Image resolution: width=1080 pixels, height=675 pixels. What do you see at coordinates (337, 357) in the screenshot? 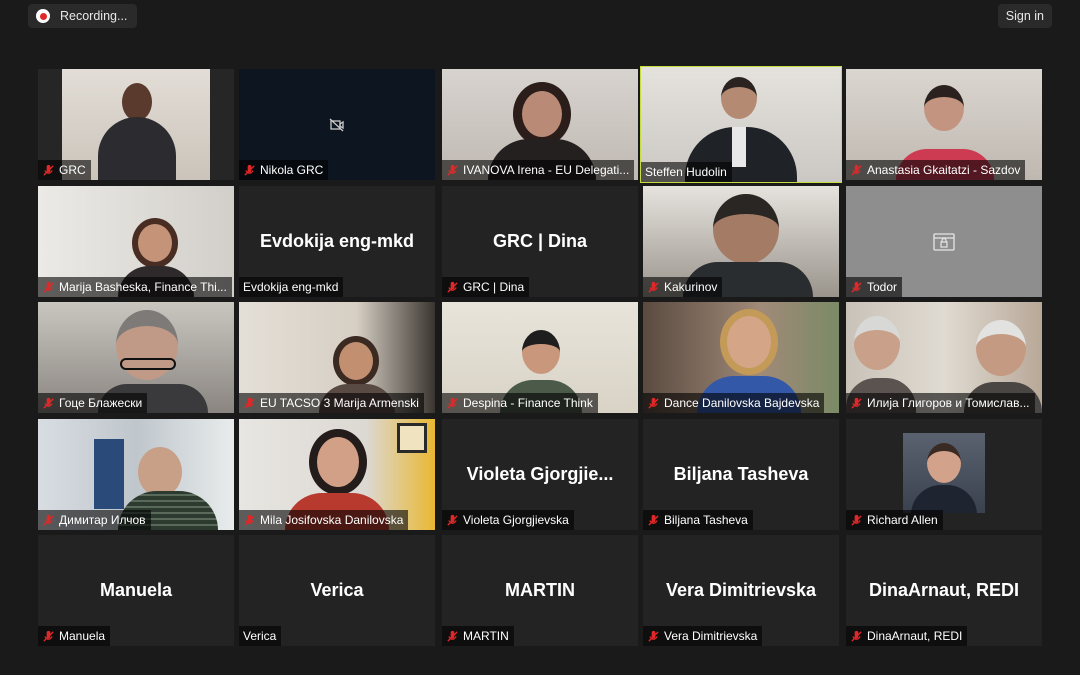
I see `participant-tile: EU TACSO 3 Marija Armenski` at bounding box center [337, 357].